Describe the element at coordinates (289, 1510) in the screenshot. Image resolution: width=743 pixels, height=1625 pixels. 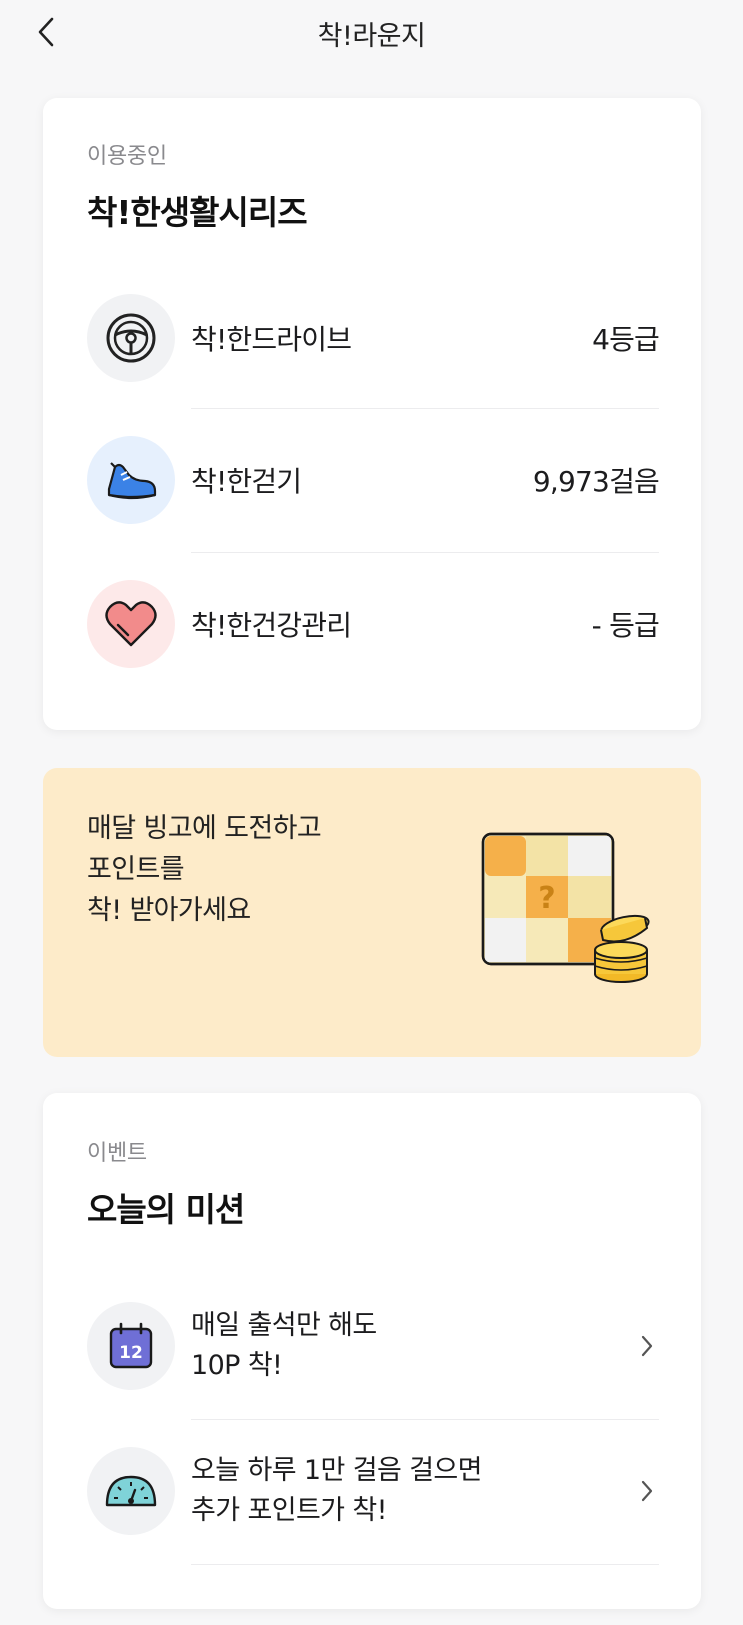
I see `mission-line: 추가 포인트가 착!` at that location.